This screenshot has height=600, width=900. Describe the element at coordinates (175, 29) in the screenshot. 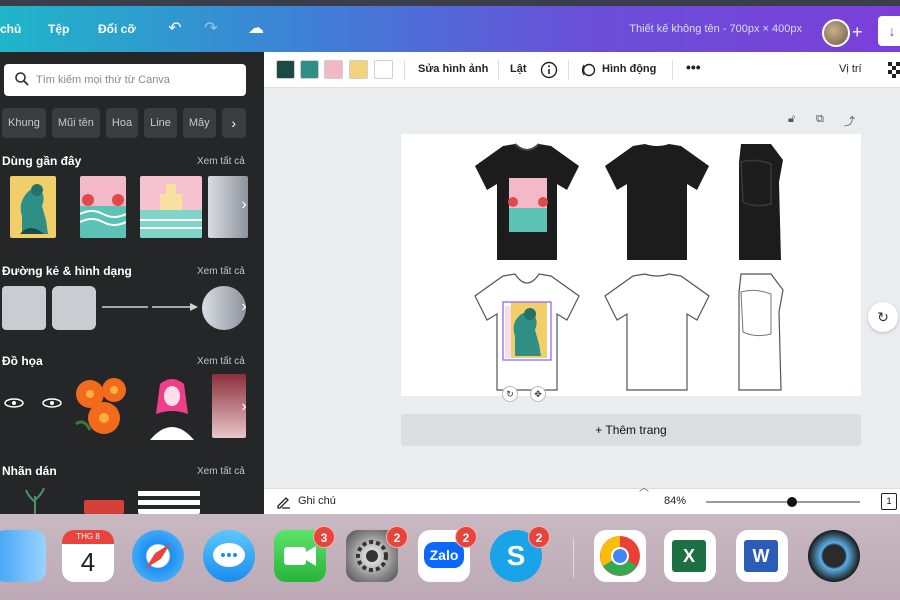

I see `undo-icon: ↶` at that location.